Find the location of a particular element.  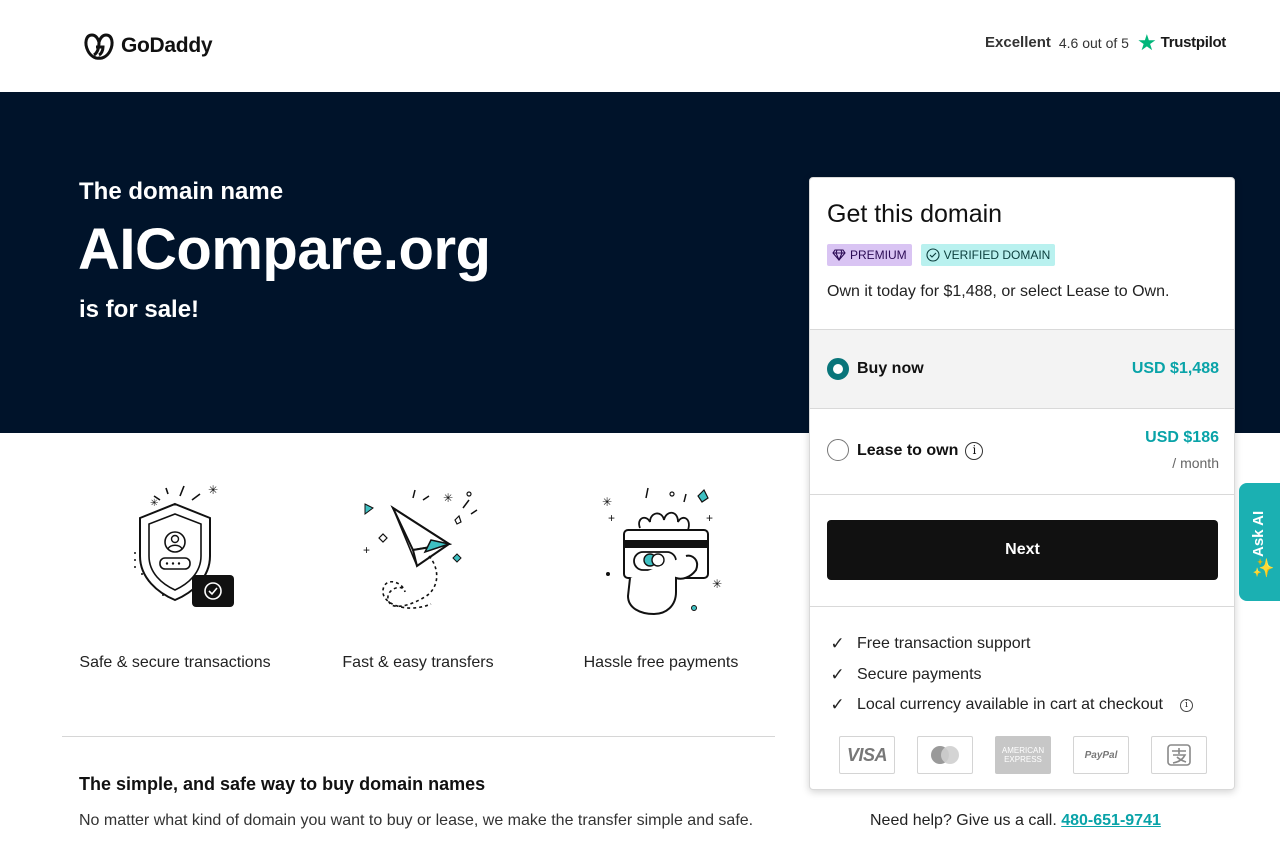

option-lease-to-own: Lease to own i USD $186 / month is located at coordinates (1022, 451).